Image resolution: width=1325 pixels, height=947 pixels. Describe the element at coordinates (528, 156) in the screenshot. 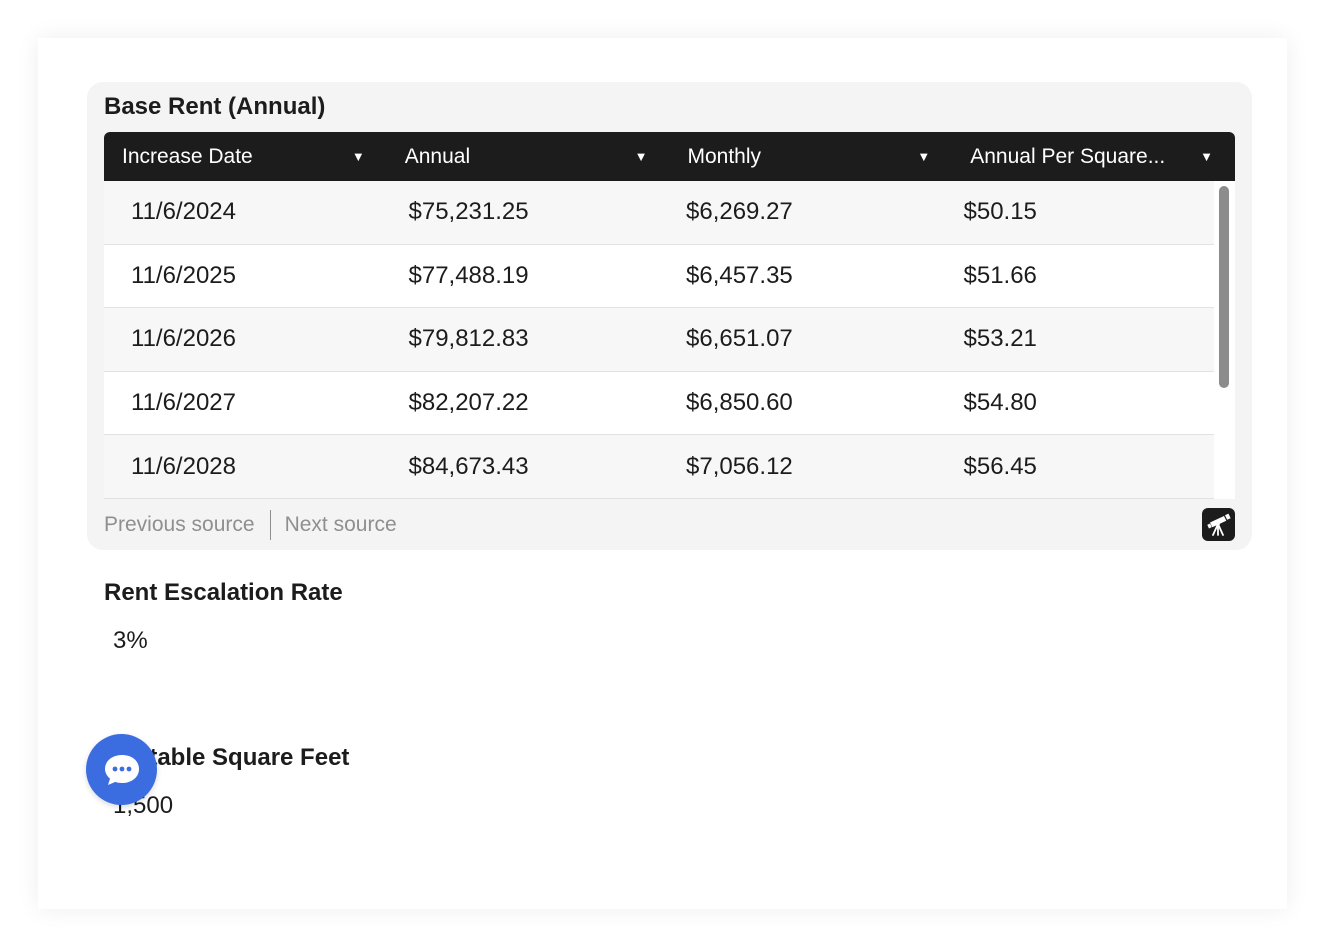

I see `column-header-annual: Annual ▼` at that location.